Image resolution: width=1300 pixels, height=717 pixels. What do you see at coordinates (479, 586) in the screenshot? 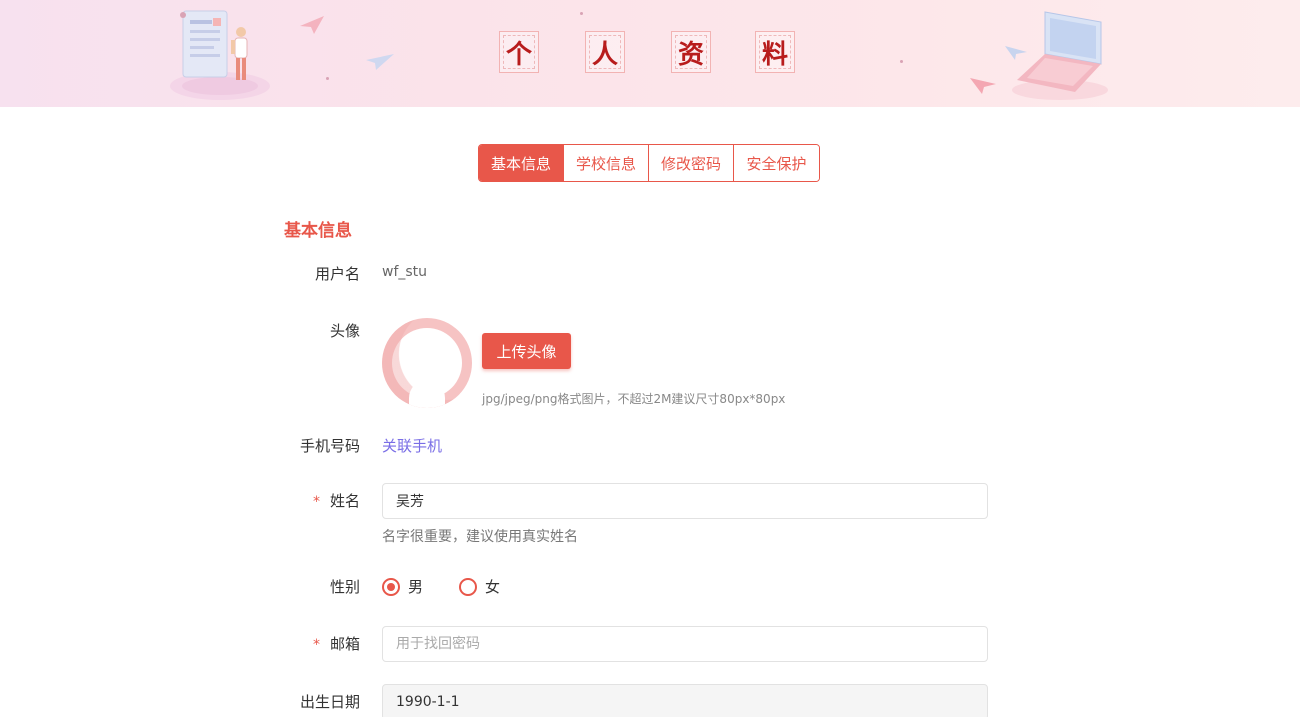
I see `gender-radio-female: 女` at bounding box center [479, 586].